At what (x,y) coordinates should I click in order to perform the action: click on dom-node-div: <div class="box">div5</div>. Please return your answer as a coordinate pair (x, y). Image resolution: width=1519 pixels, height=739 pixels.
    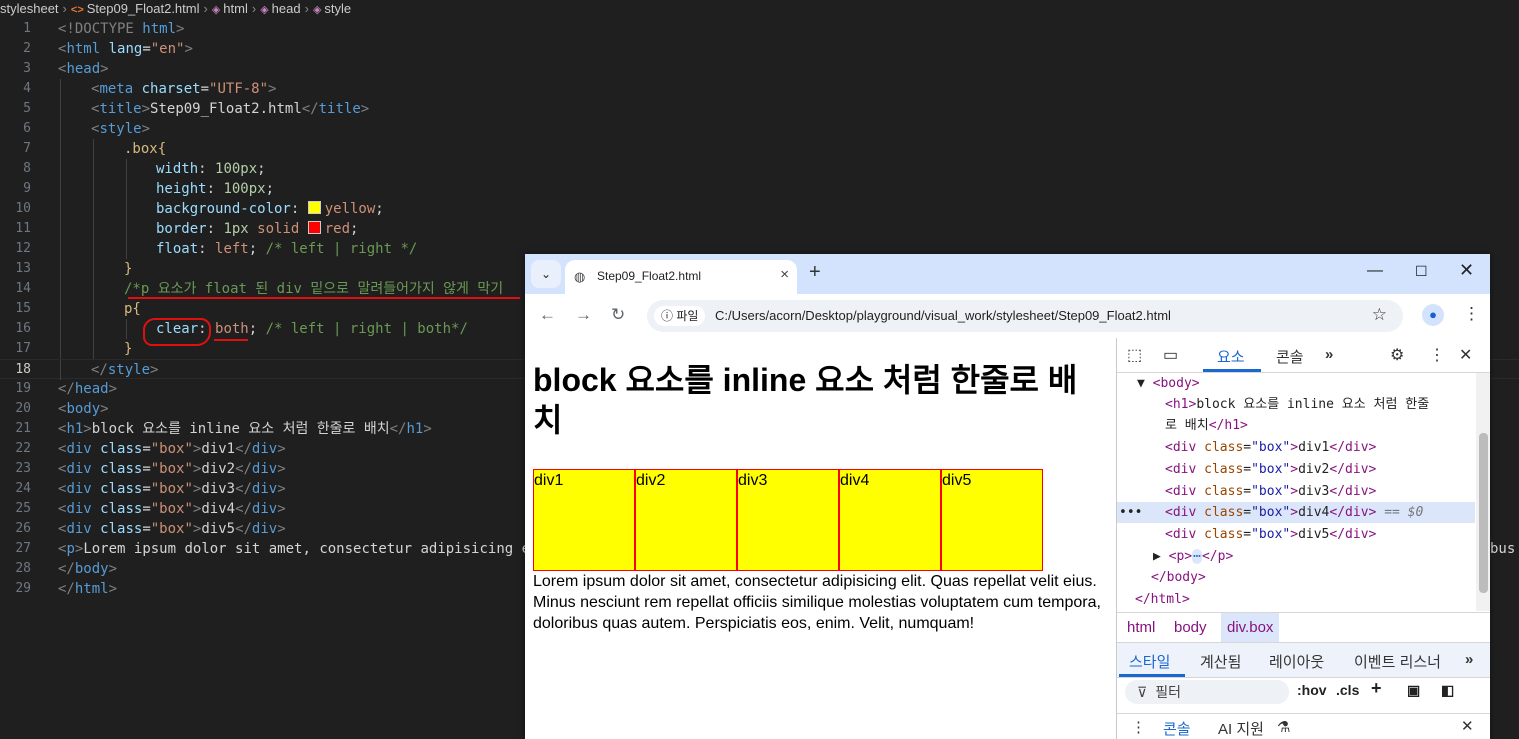
    Looking at the image, I should click on (1270, 534).